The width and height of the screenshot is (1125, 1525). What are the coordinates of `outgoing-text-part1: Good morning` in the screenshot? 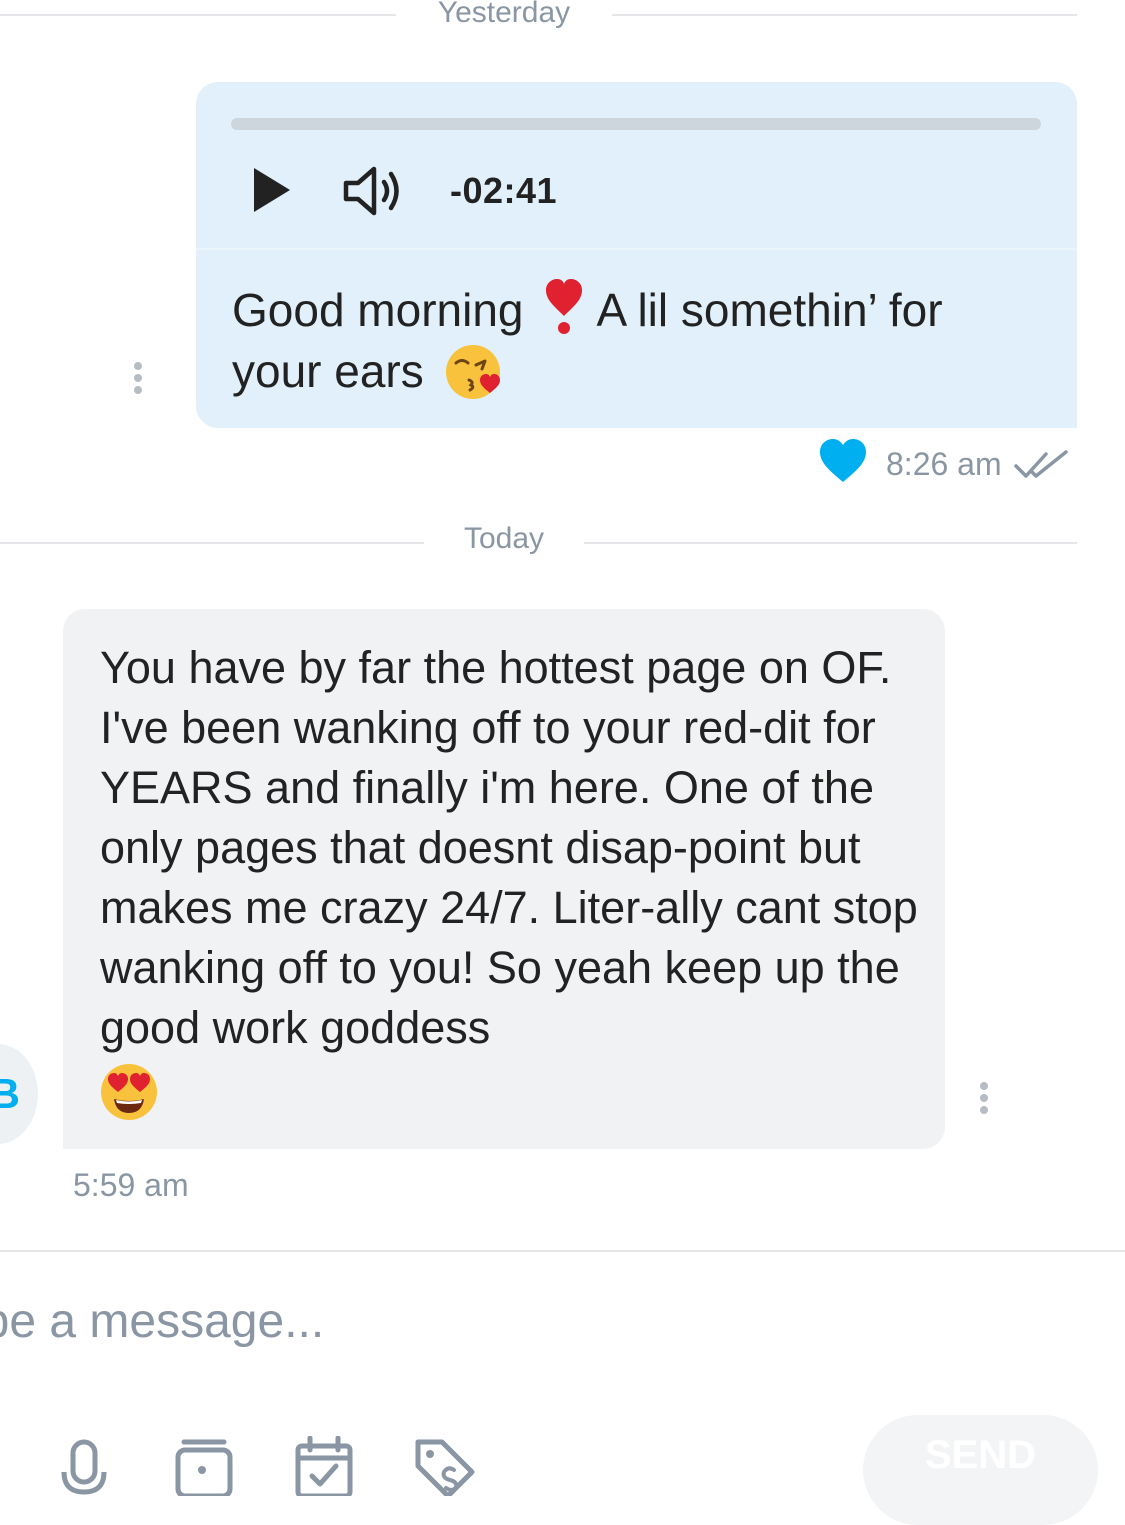 It's located at (378, 310).